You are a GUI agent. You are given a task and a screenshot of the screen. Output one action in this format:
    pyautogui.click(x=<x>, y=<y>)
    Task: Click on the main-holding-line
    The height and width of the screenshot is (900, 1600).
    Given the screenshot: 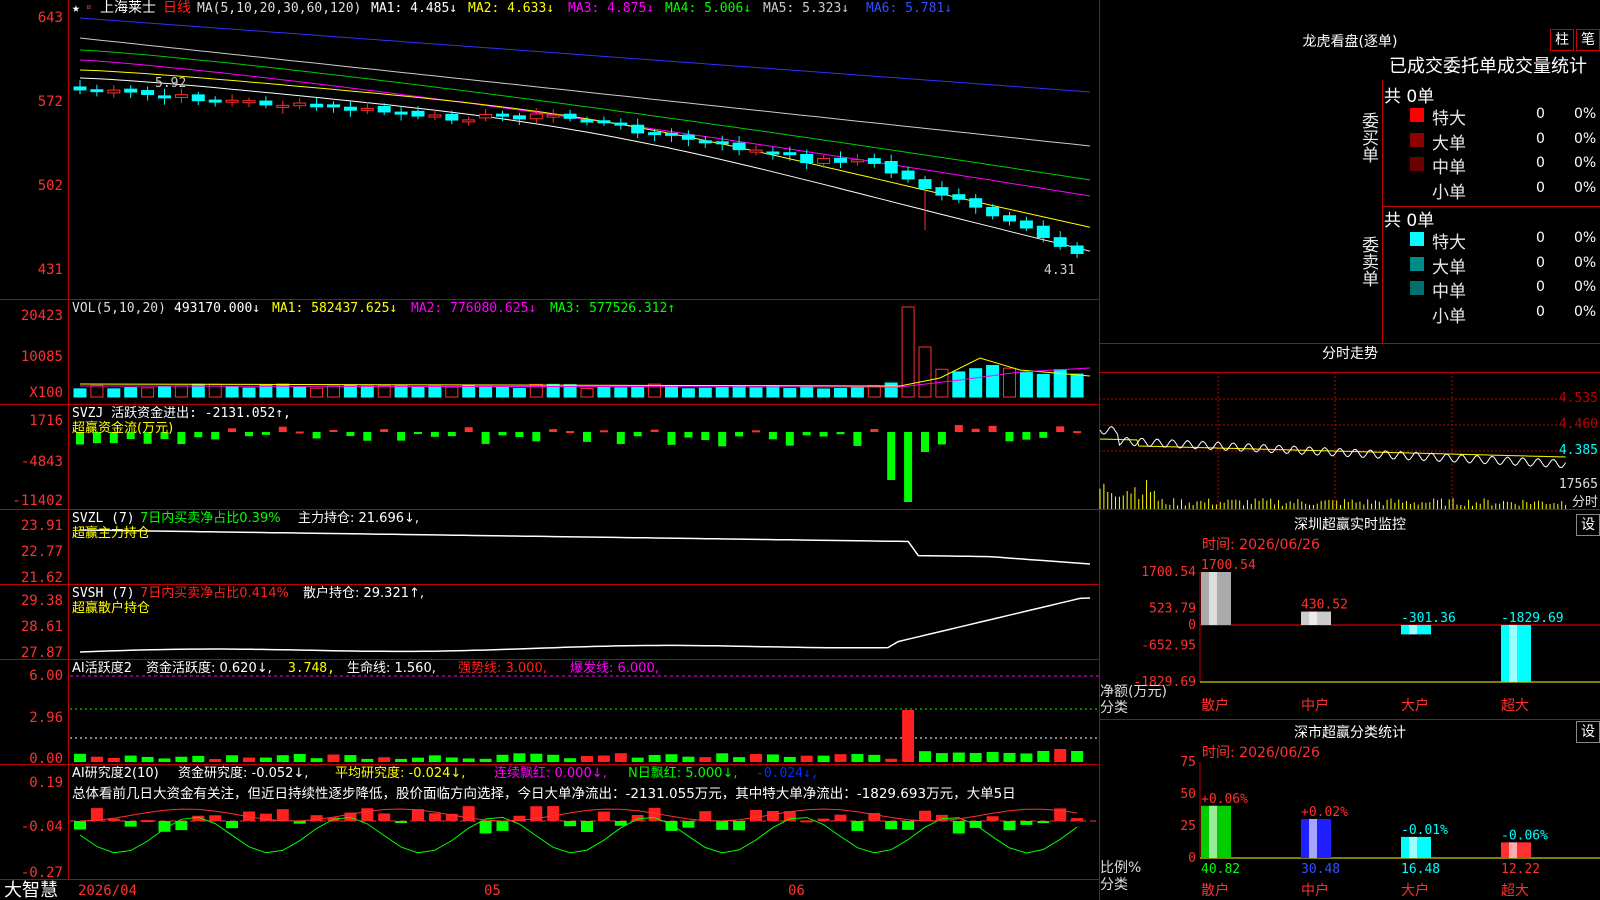 What is the action you would take?
    pyautogui.click(x=585, y=547)
    